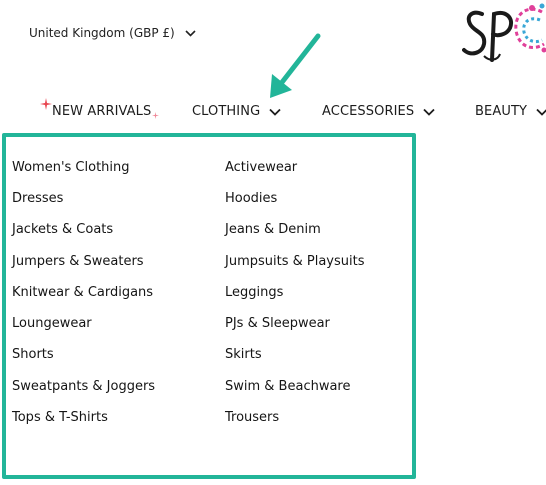  I want to click on menu-link-sweatpants-joggers: Sweatpants & Joggers, so click(83, 387).